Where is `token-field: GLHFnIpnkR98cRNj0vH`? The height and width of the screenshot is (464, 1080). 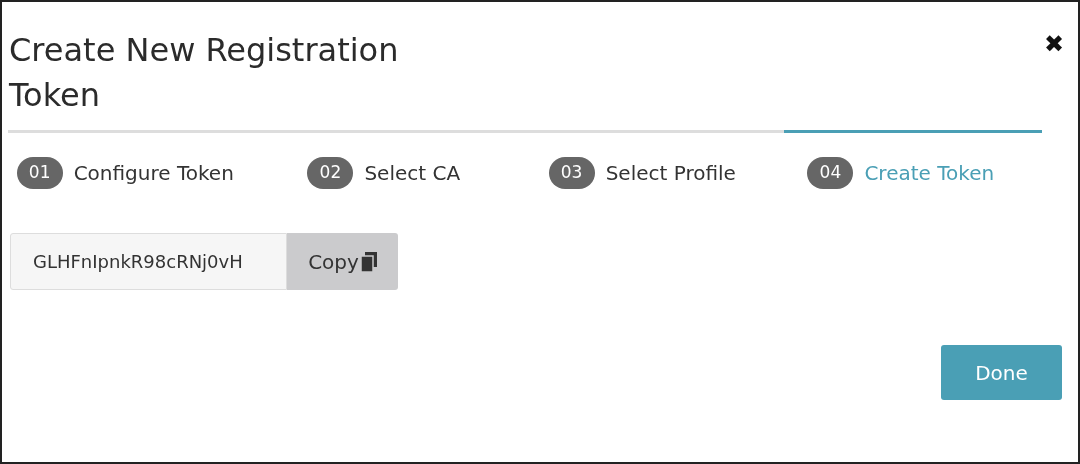
token-field: GLHFnIpnkR98cRNj0vH is located at coordinates (148, 261).